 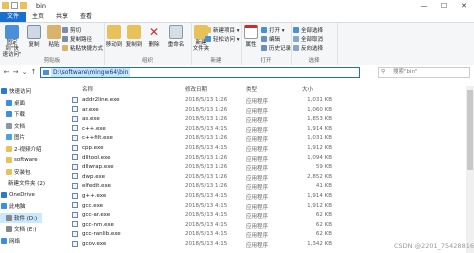 What do you see at coordinates (222, 39) in the screenshot?
I see `easy-access-button: 轻松访问 ▾` at bounding box center [222, 39].